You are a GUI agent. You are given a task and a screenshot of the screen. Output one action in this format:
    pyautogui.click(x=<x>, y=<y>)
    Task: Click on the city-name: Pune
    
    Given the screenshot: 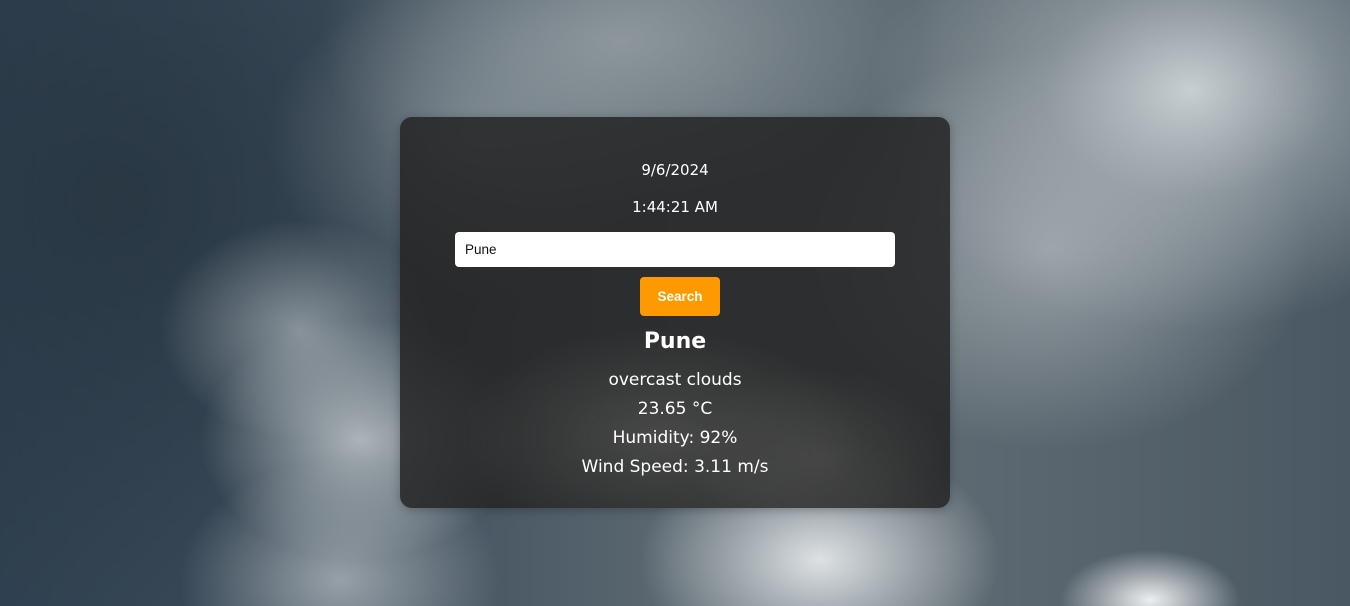 What is the action you would take?
    pyautogui.click(x=675, y=341)
    